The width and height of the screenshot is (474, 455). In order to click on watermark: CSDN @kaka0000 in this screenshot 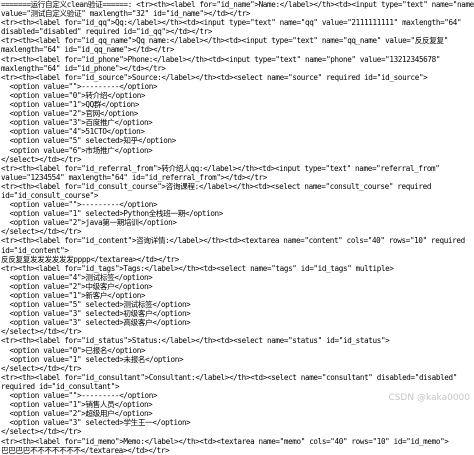, I will do `click(429, 398)`.